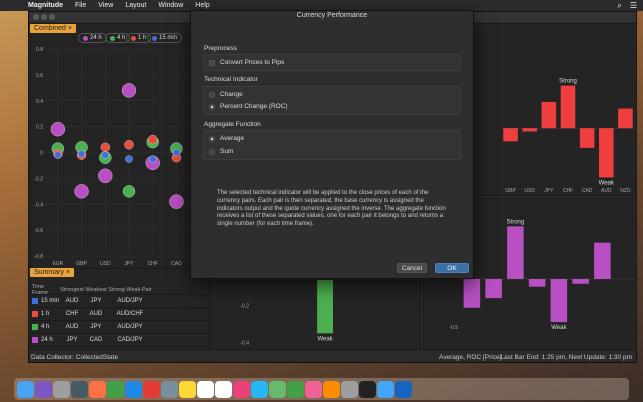  What do you see at coordinates (133, 389) in the screenshot?
I see `dock-icon-safari` at bounding box center [133, 389].